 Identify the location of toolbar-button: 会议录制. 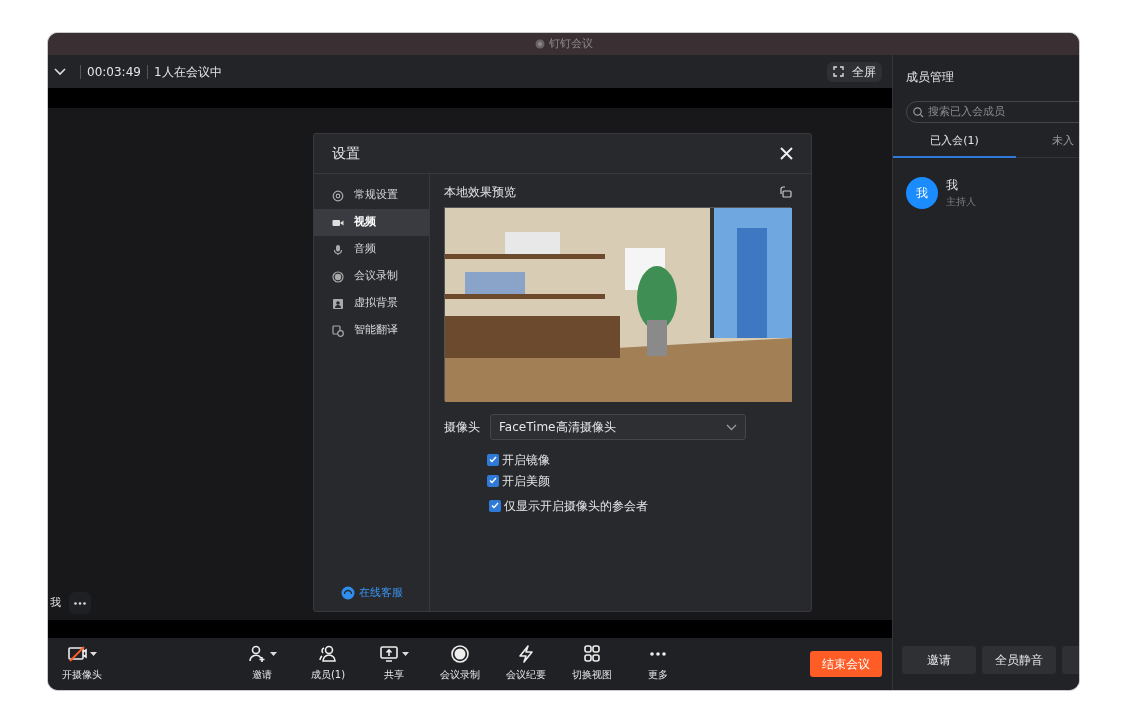
(460, 664).